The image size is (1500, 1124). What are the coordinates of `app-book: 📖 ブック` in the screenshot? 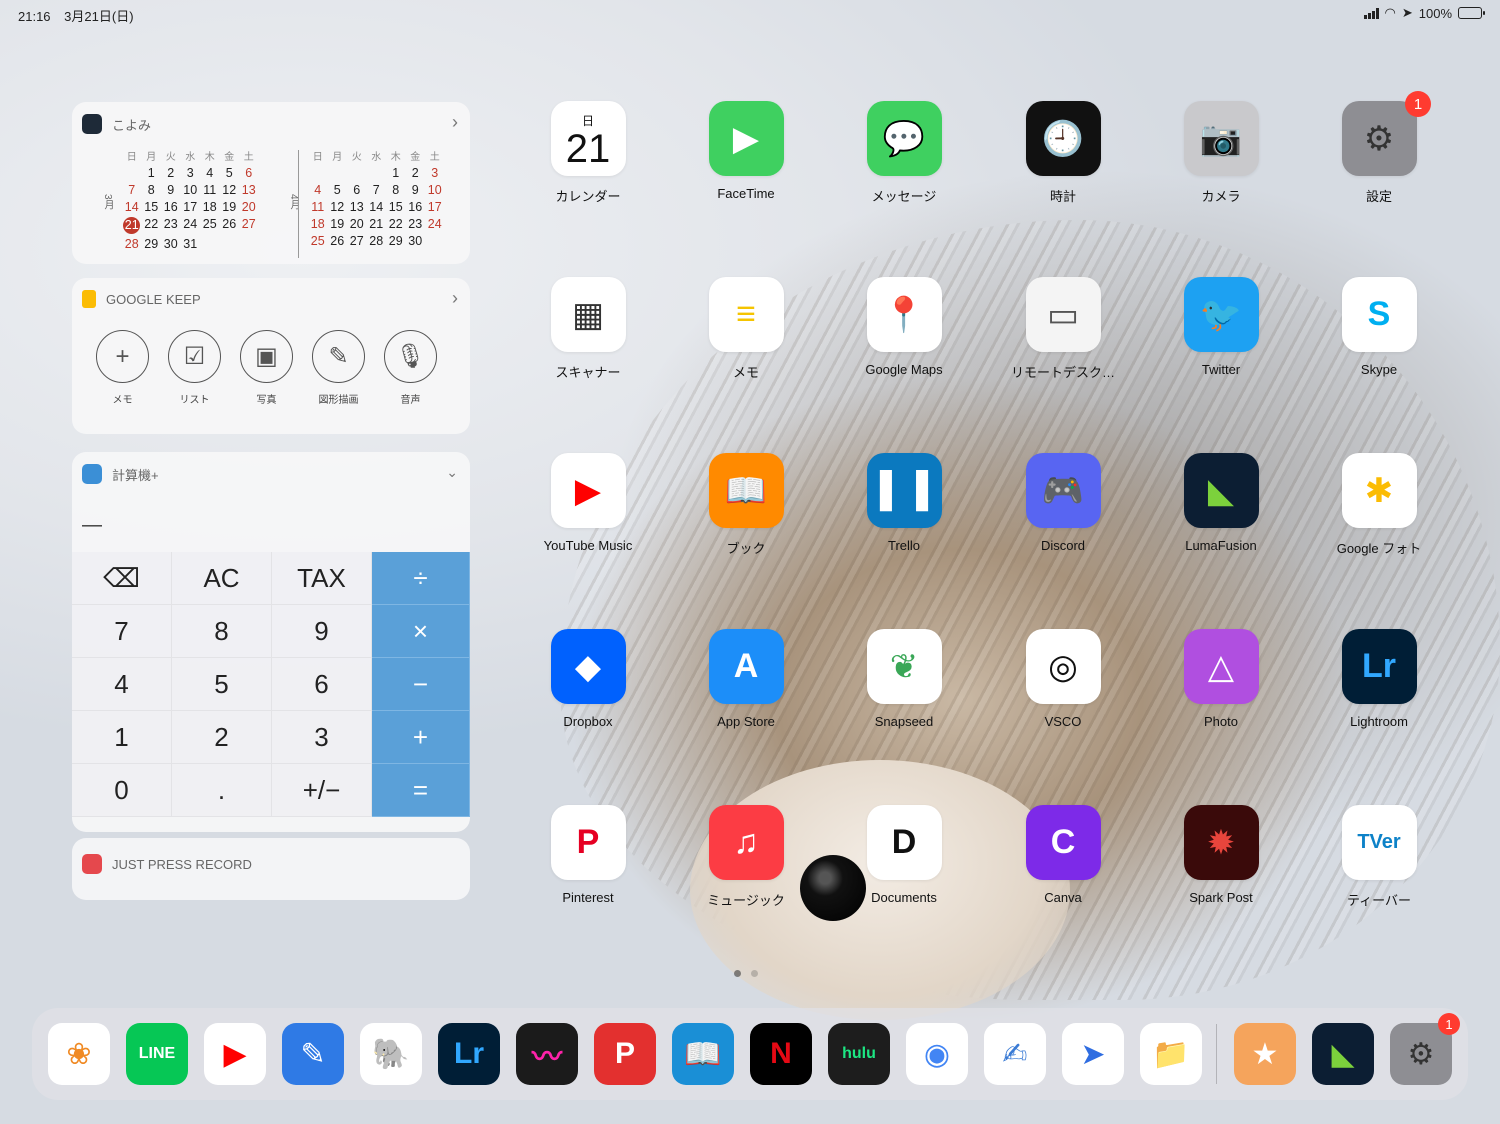 It's located at (746, 505).